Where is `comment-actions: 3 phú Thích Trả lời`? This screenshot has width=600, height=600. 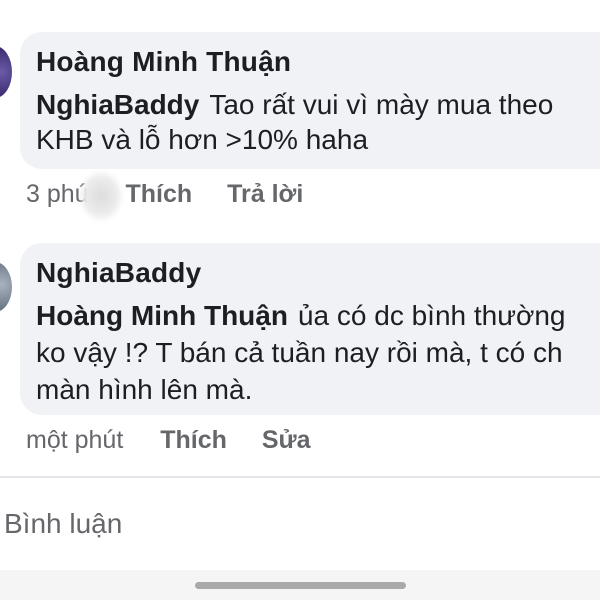 comment-actions: 3 phú Thích Trả lời is located at coordinates (178, 194).